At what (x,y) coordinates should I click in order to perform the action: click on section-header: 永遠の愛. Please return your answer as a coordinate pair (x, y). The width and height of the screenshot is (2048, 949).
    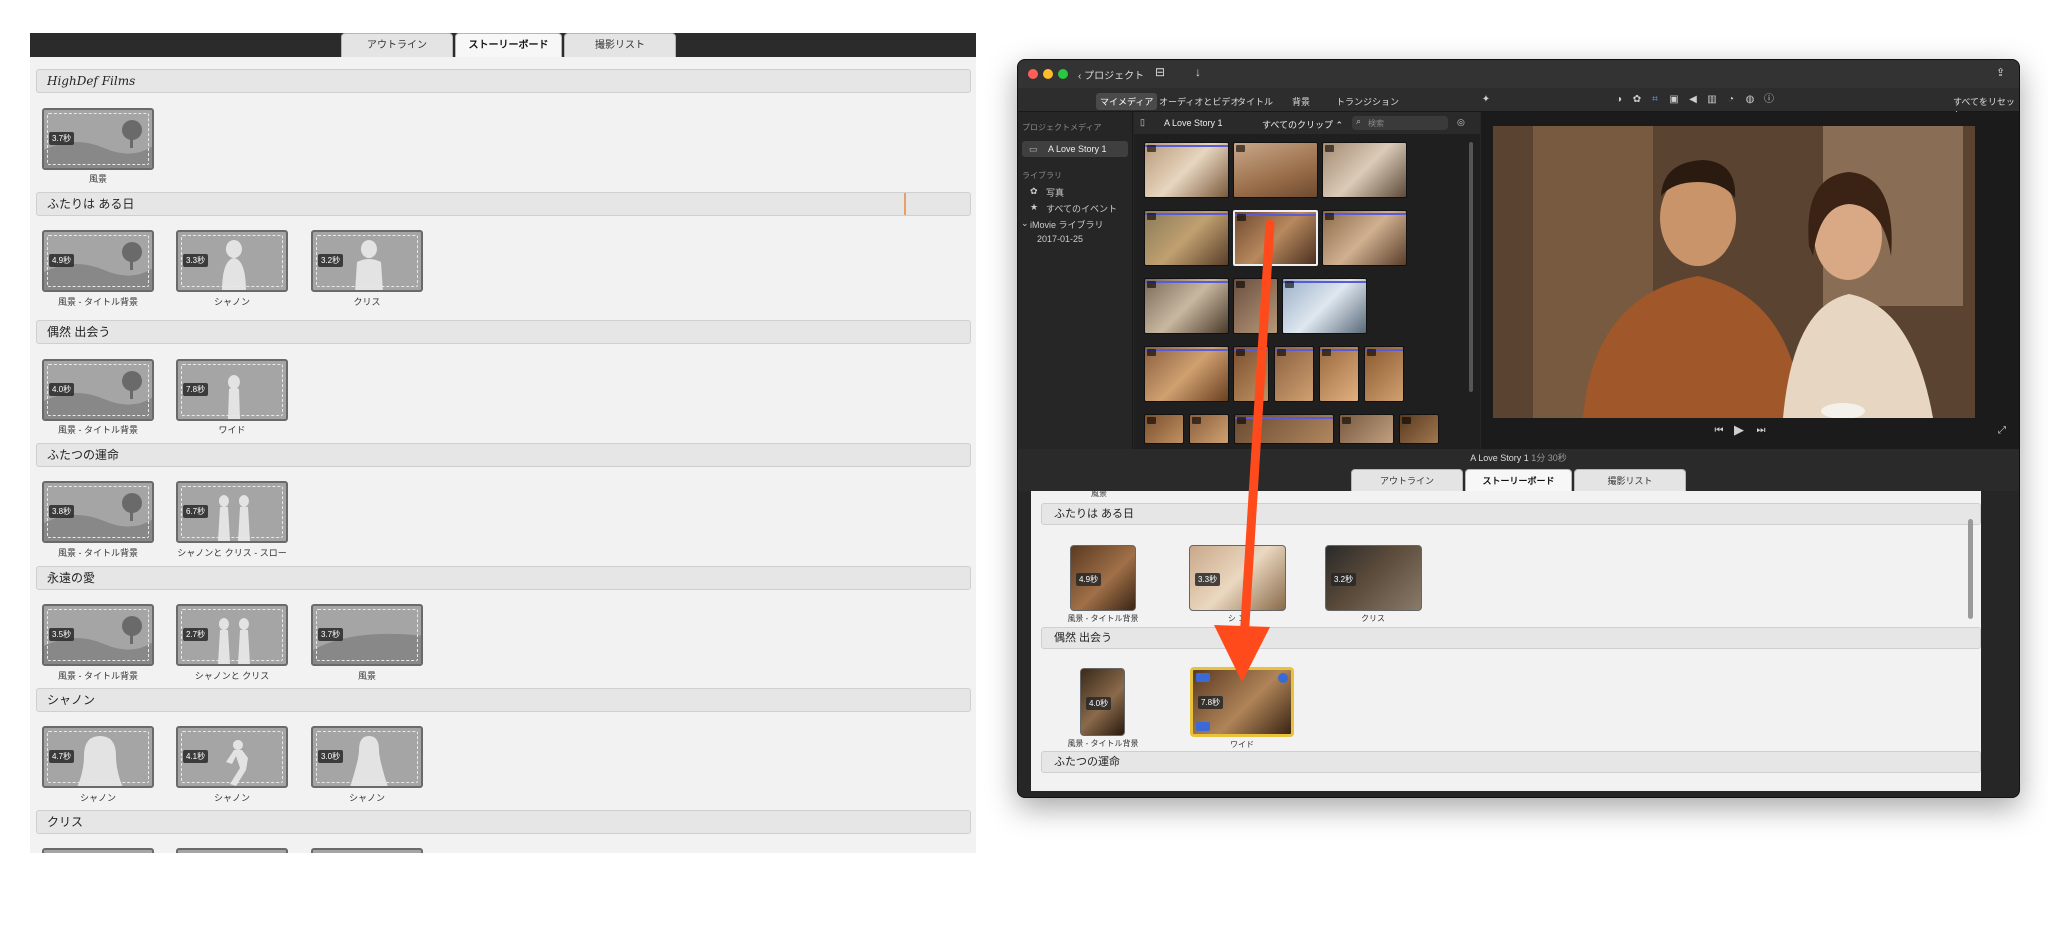
    Looking at the image, I should click on (503, 578).